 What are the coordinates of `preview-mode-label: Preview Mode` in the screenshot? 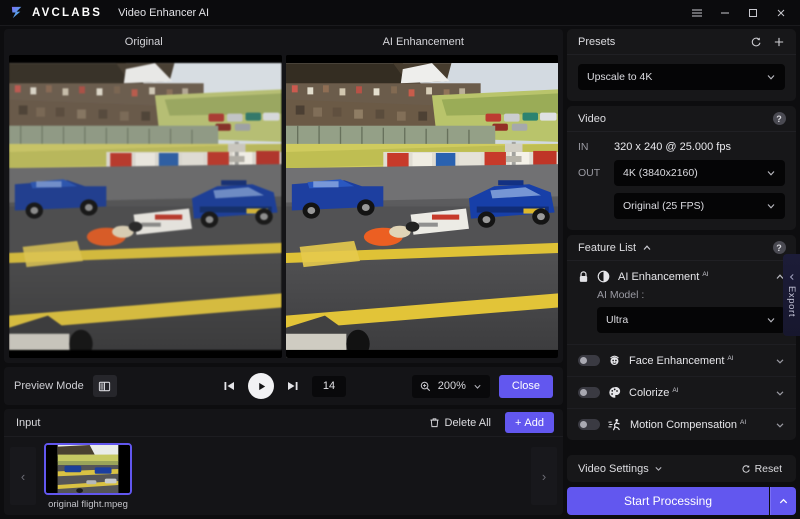 It's located at (49, 386).